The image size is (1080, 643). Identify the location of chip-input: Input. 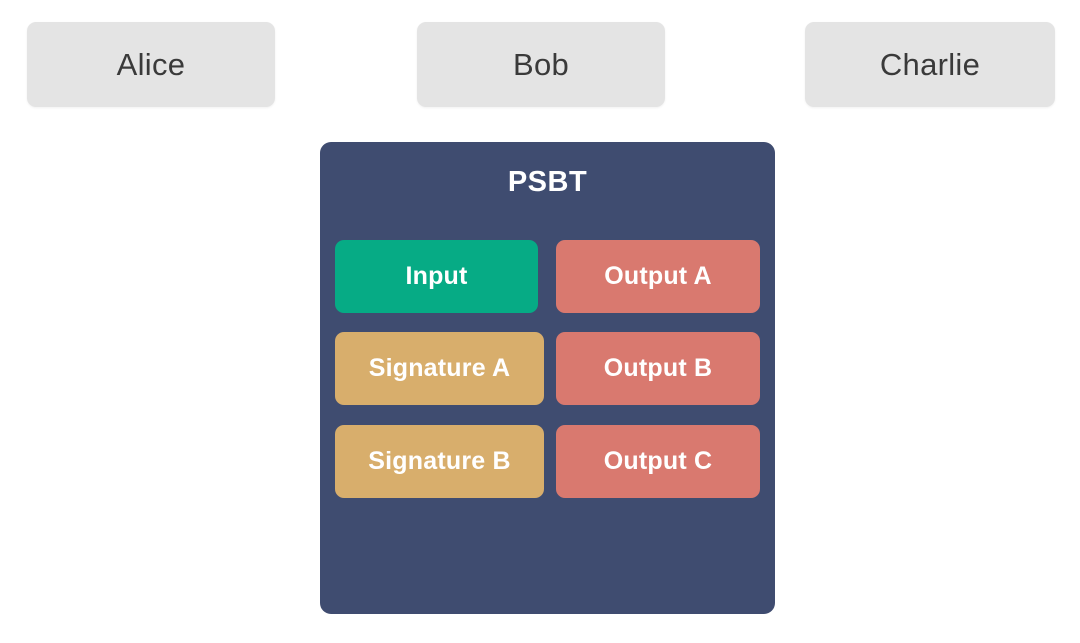
(436, 276).